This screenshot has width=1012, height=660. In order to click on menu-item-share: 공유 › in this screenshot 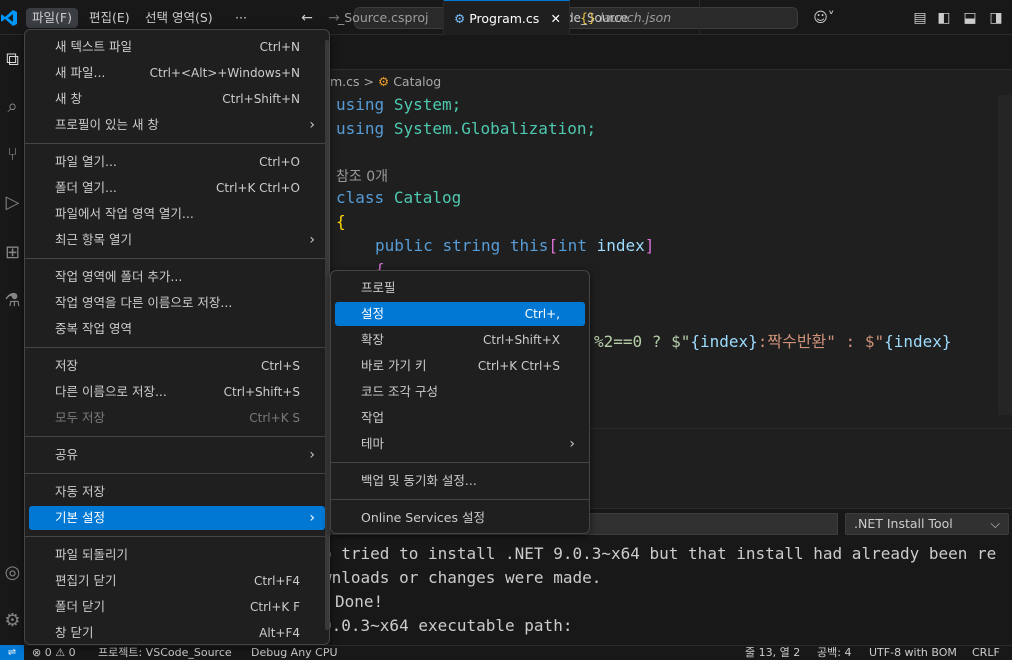, I will do `click(177, 455)`.